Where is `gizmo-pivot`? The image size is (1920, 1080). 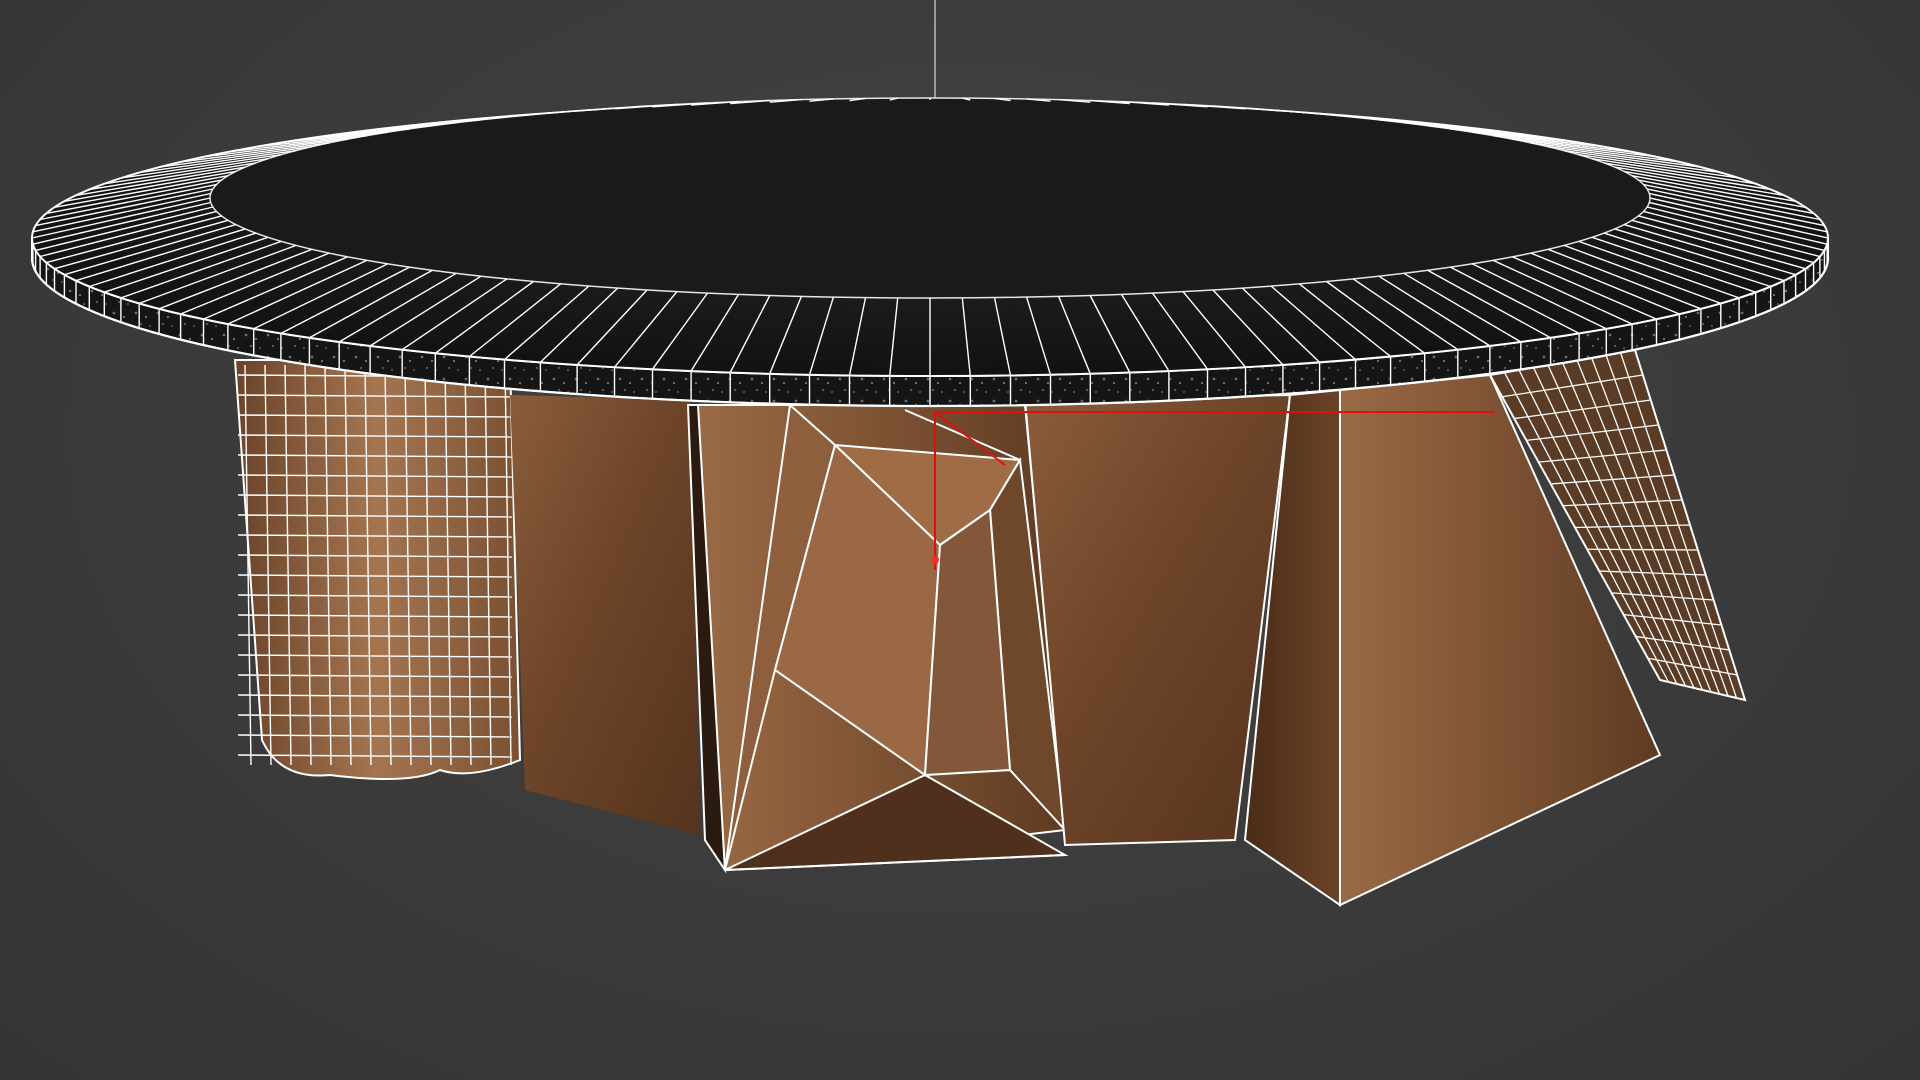 gizmo-pivot is located at coordinates (935, 560).